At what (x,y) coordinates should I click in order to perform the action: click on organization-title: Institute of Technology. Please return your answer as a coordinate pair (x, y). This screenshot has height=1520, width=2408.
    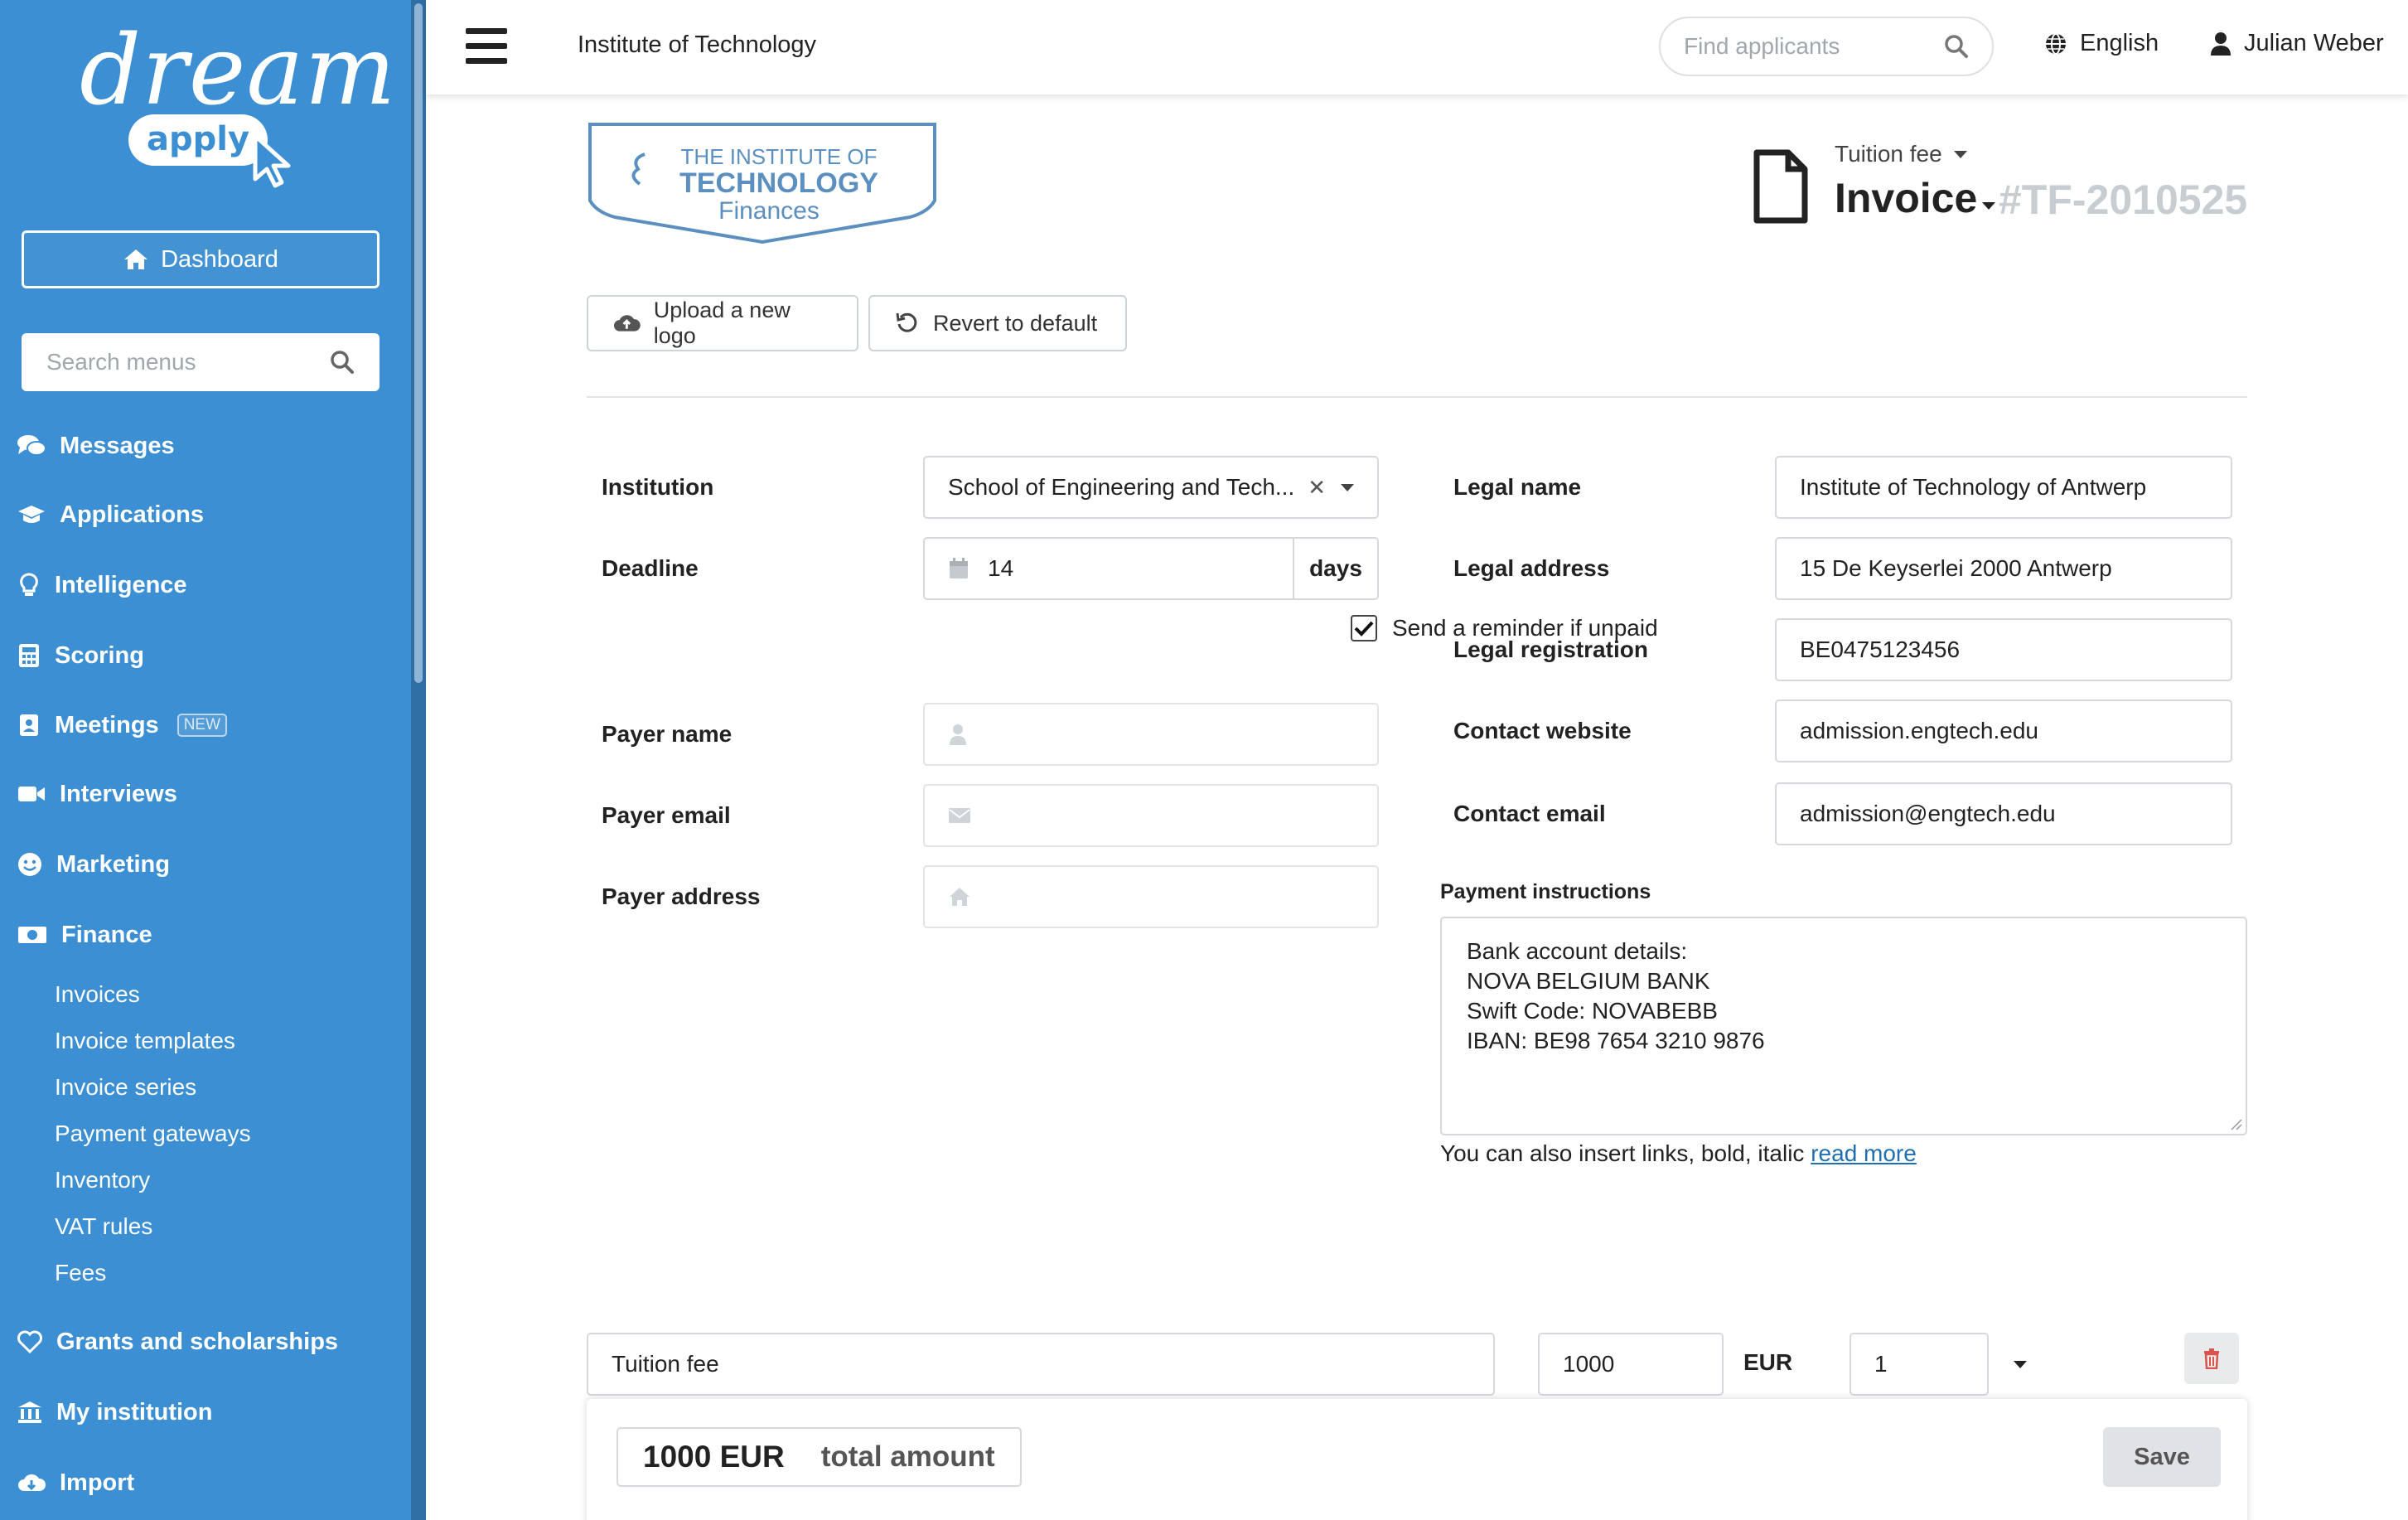
    Looking at the image, I should click on (697, 45).